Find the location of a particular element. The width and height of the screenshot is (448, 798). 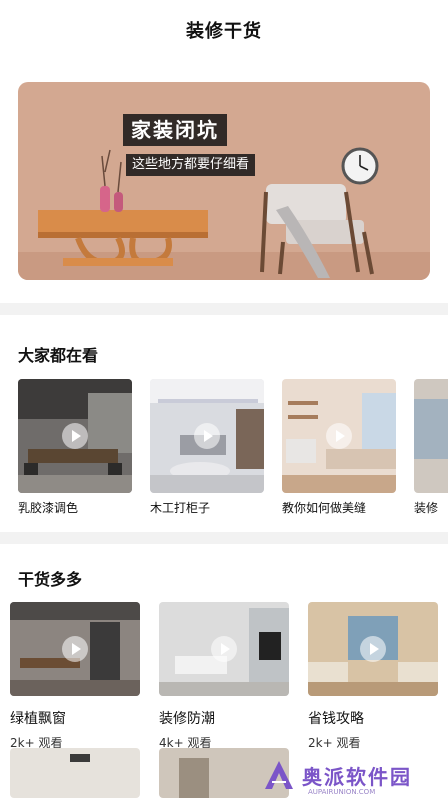

watermark-name: 奥派软件园 is located at coordinates (357, 776).